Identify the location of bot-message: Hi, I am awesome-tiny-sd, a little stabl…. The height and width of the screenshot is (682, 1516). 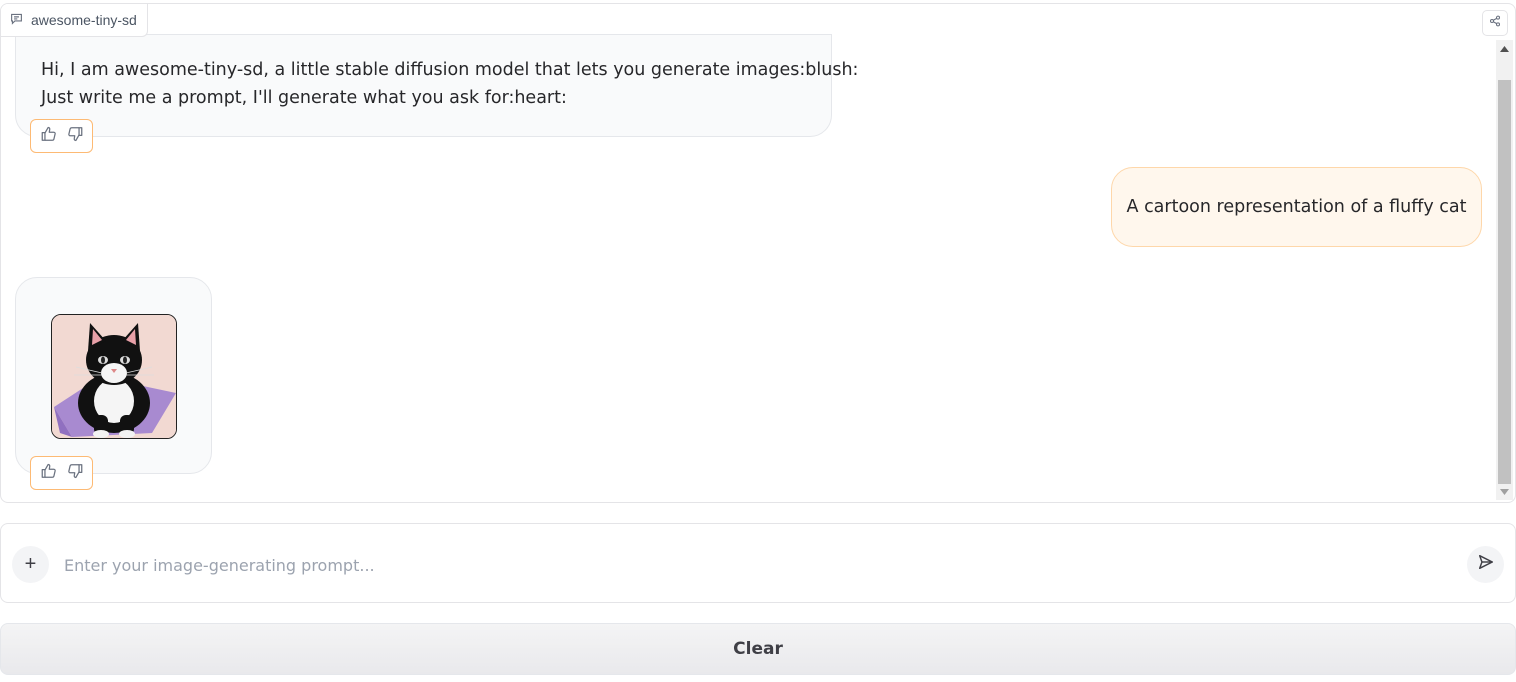
(437, 85).